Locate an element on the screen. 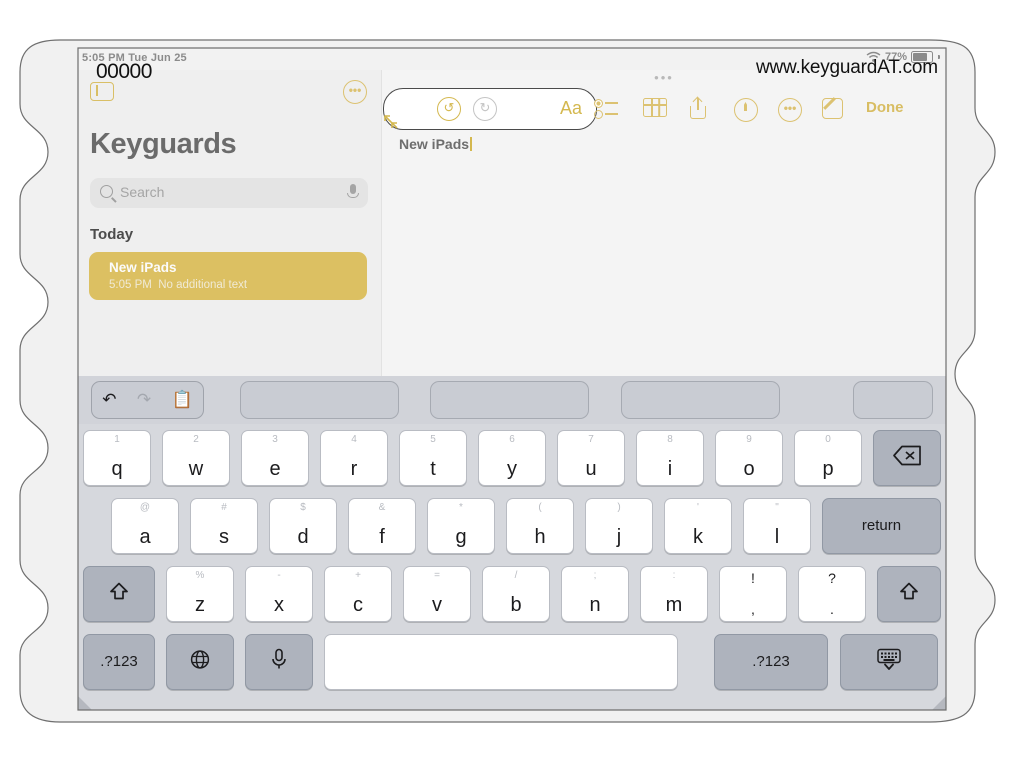  editor-toolbar-icons: ••• Done is located at coordinates (770, 111).